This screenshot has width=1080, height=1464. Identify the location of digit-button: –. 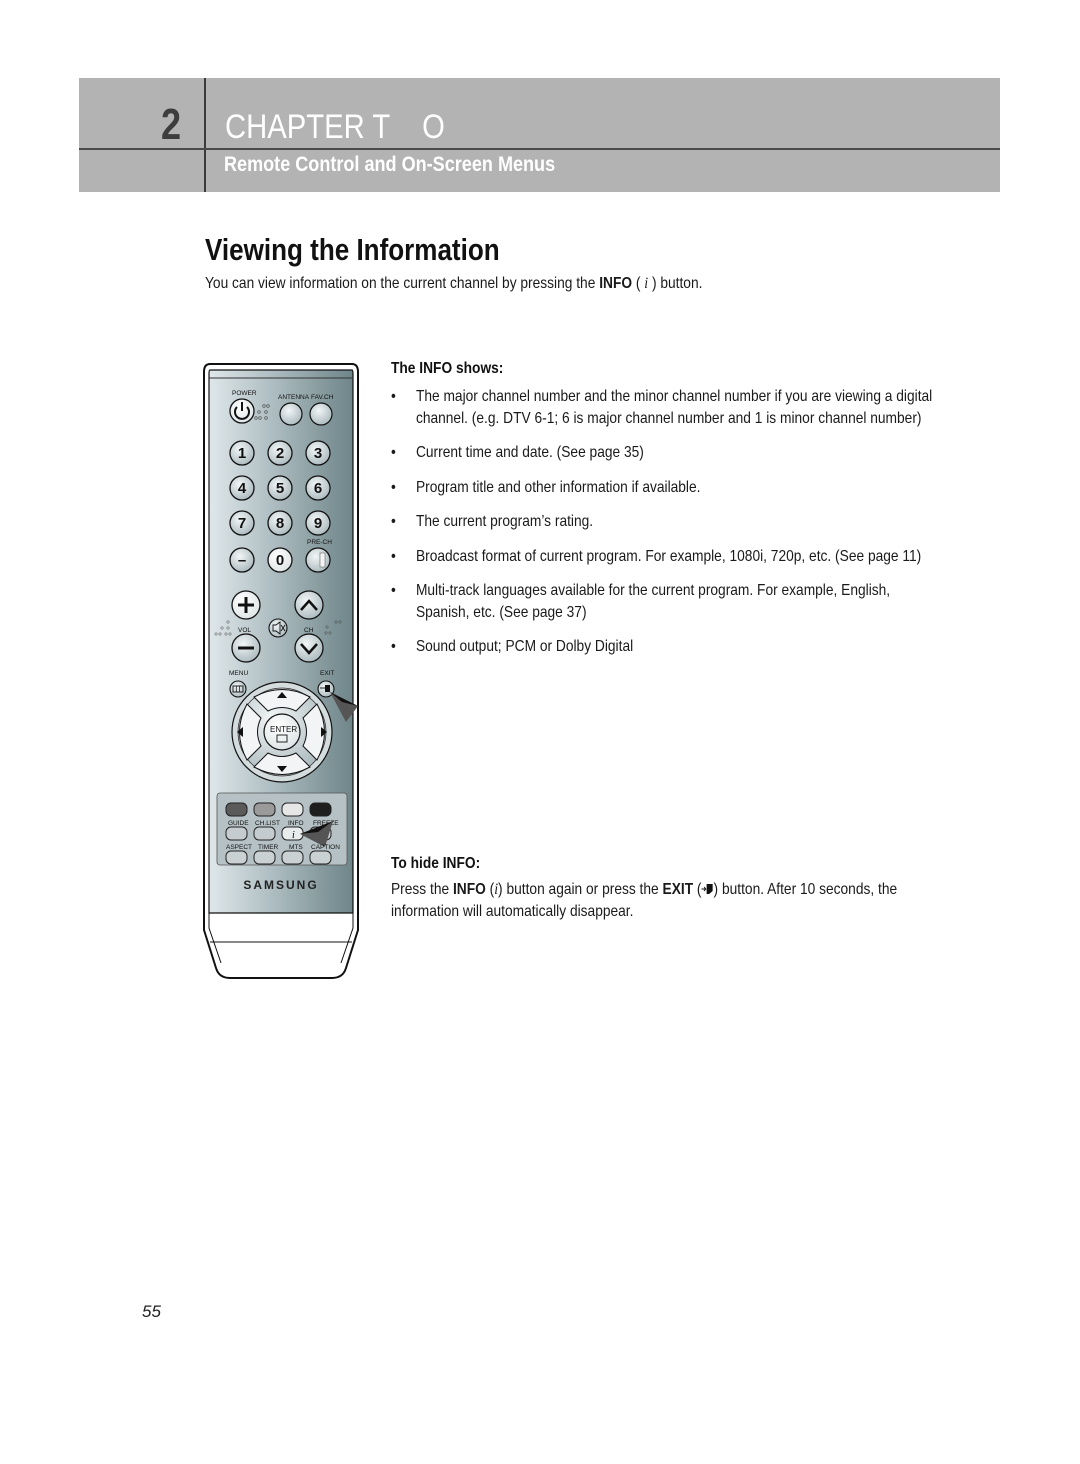
(242, 560).